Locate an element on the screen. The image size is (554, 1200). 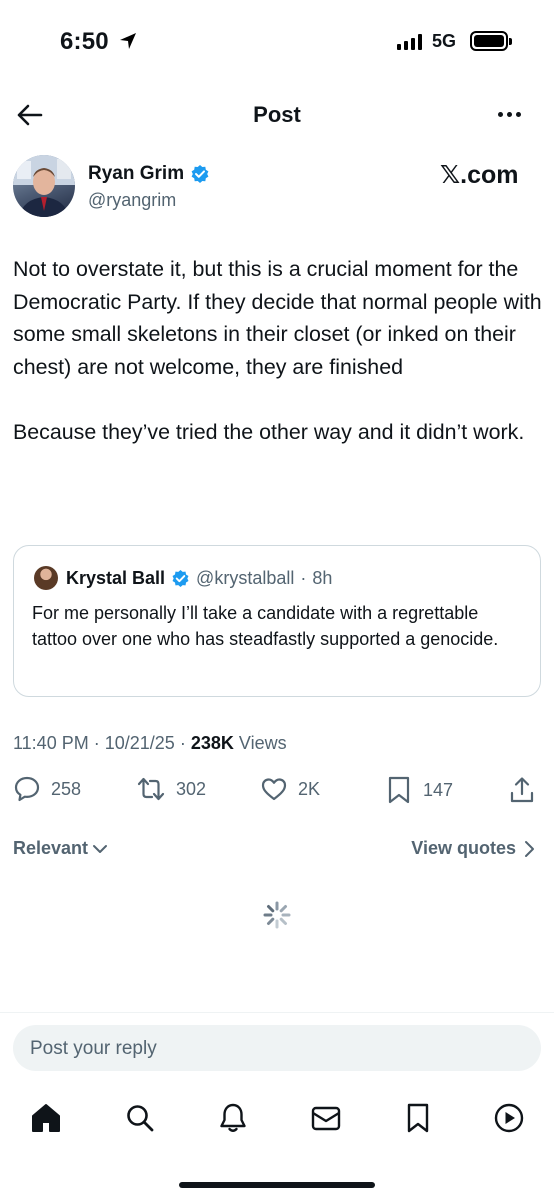
author-avatar is located at coordinates (44, 186).